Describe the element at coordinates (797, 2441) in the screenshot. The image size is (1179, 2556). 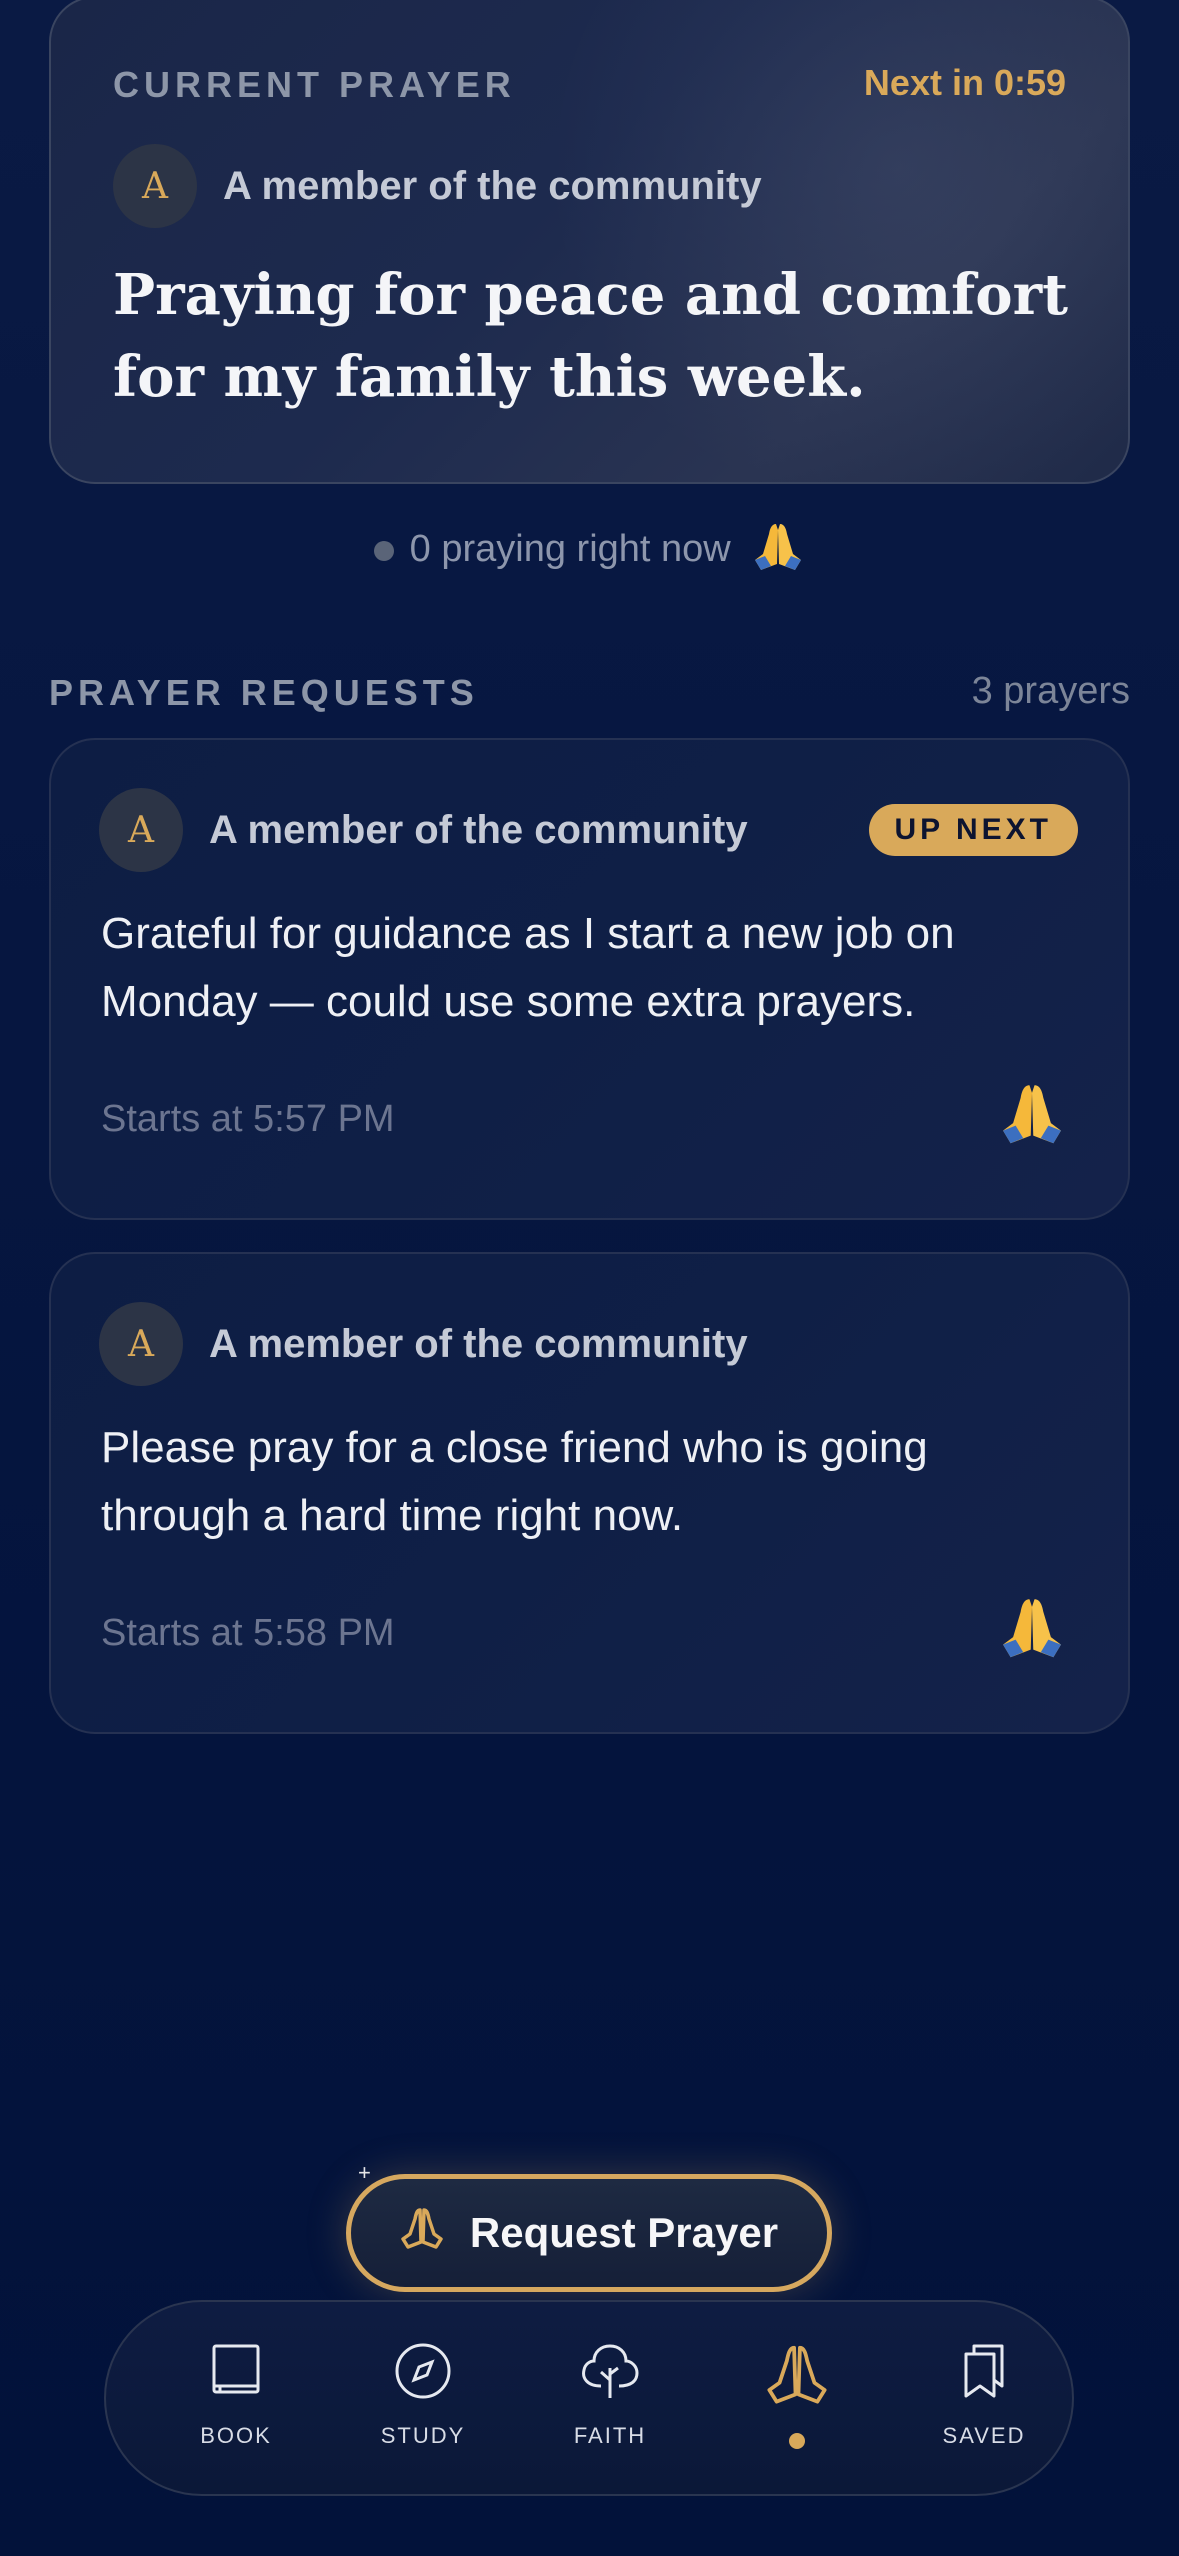
I see `active-indicator` at that location.